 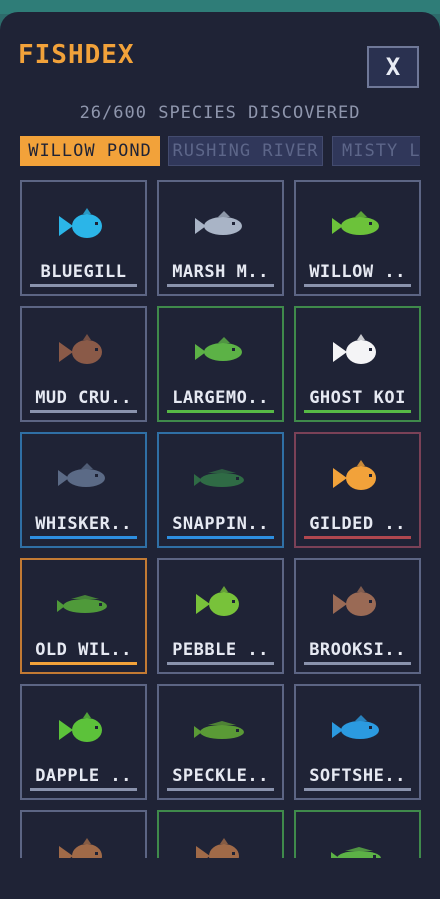 I want to click on fish-name-label: DAPPLE .., so click(x=83, y=776).